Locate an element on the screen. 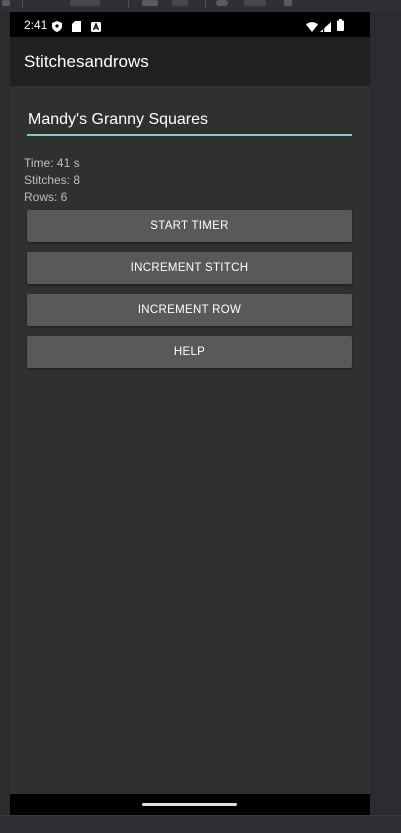 The image size is (401, 833). app-title: Stitchesandrows is located at coordinates (86, 61).